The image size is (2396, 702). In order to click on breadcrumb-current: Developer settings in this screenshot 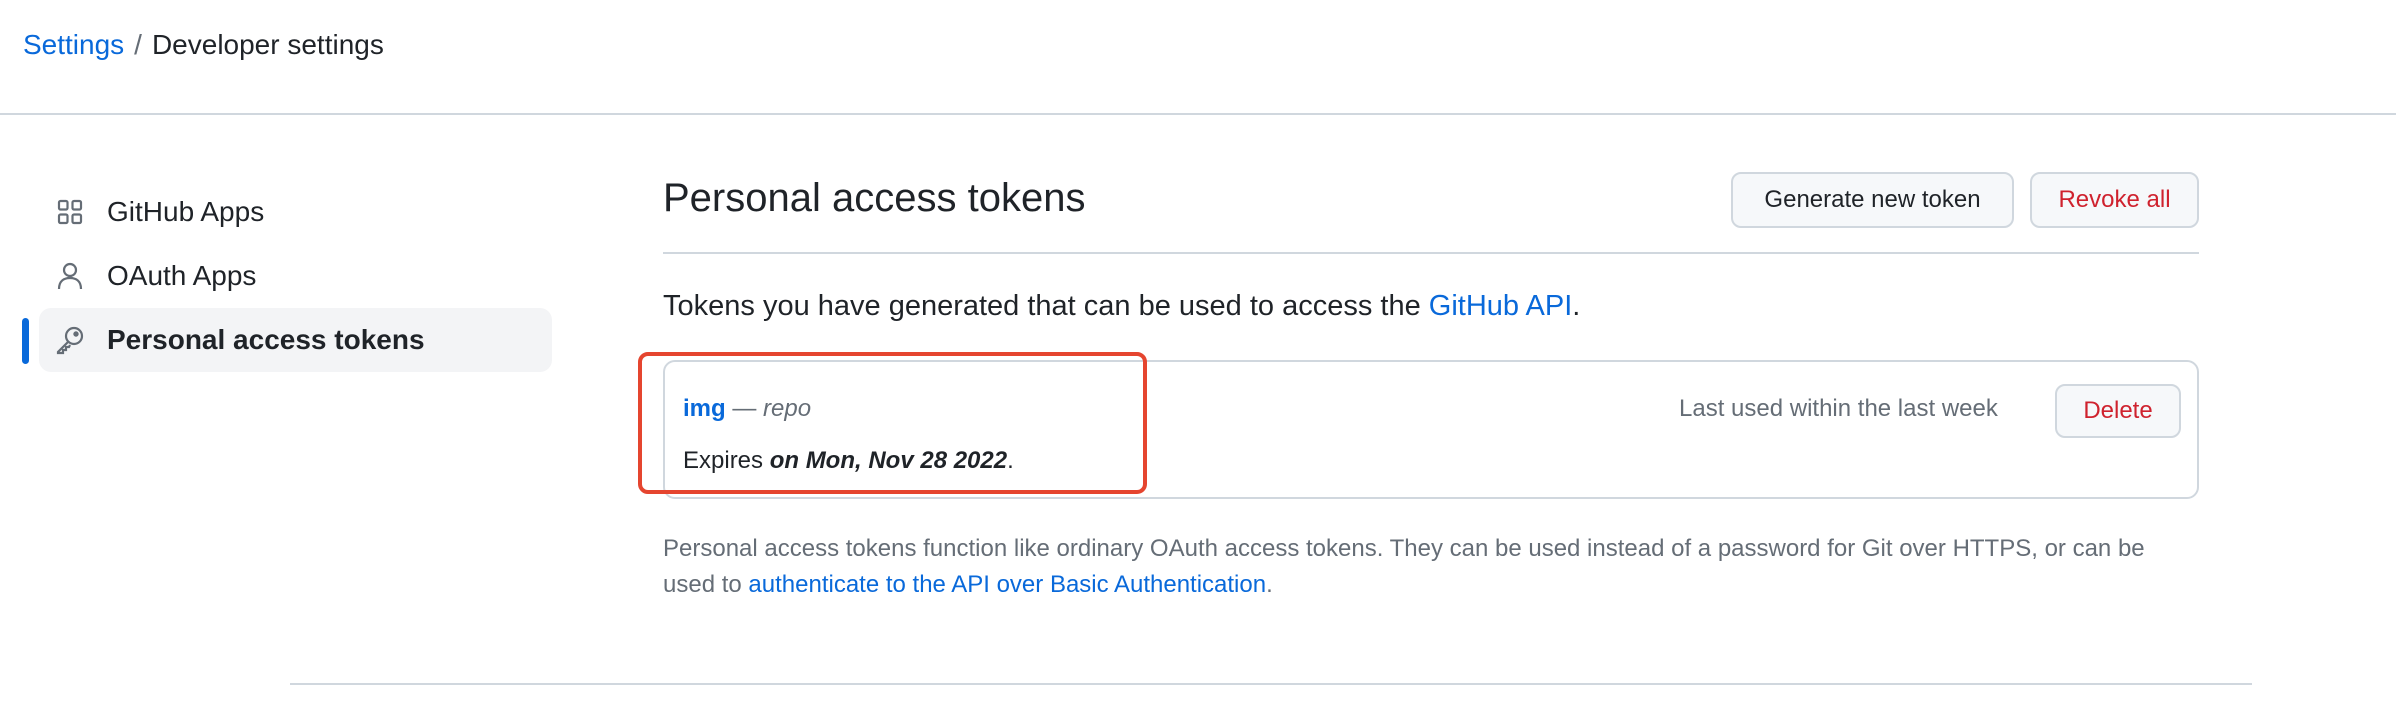, I will do `click(267, 44)`.